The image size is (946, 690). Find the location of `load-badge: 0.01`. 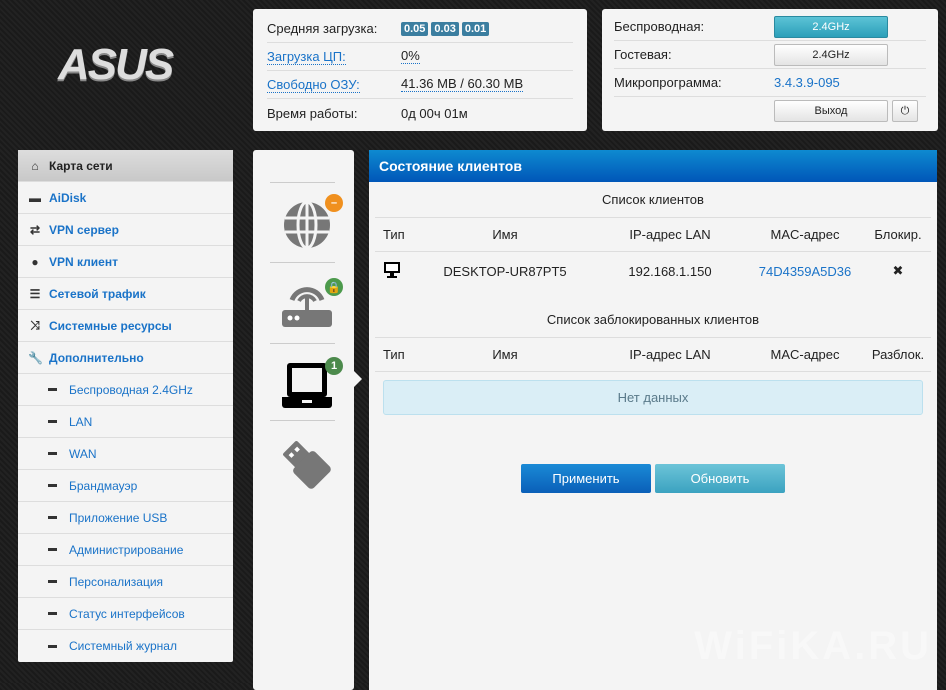

load-badge: 0.01 is located at coordinates (475, 28).